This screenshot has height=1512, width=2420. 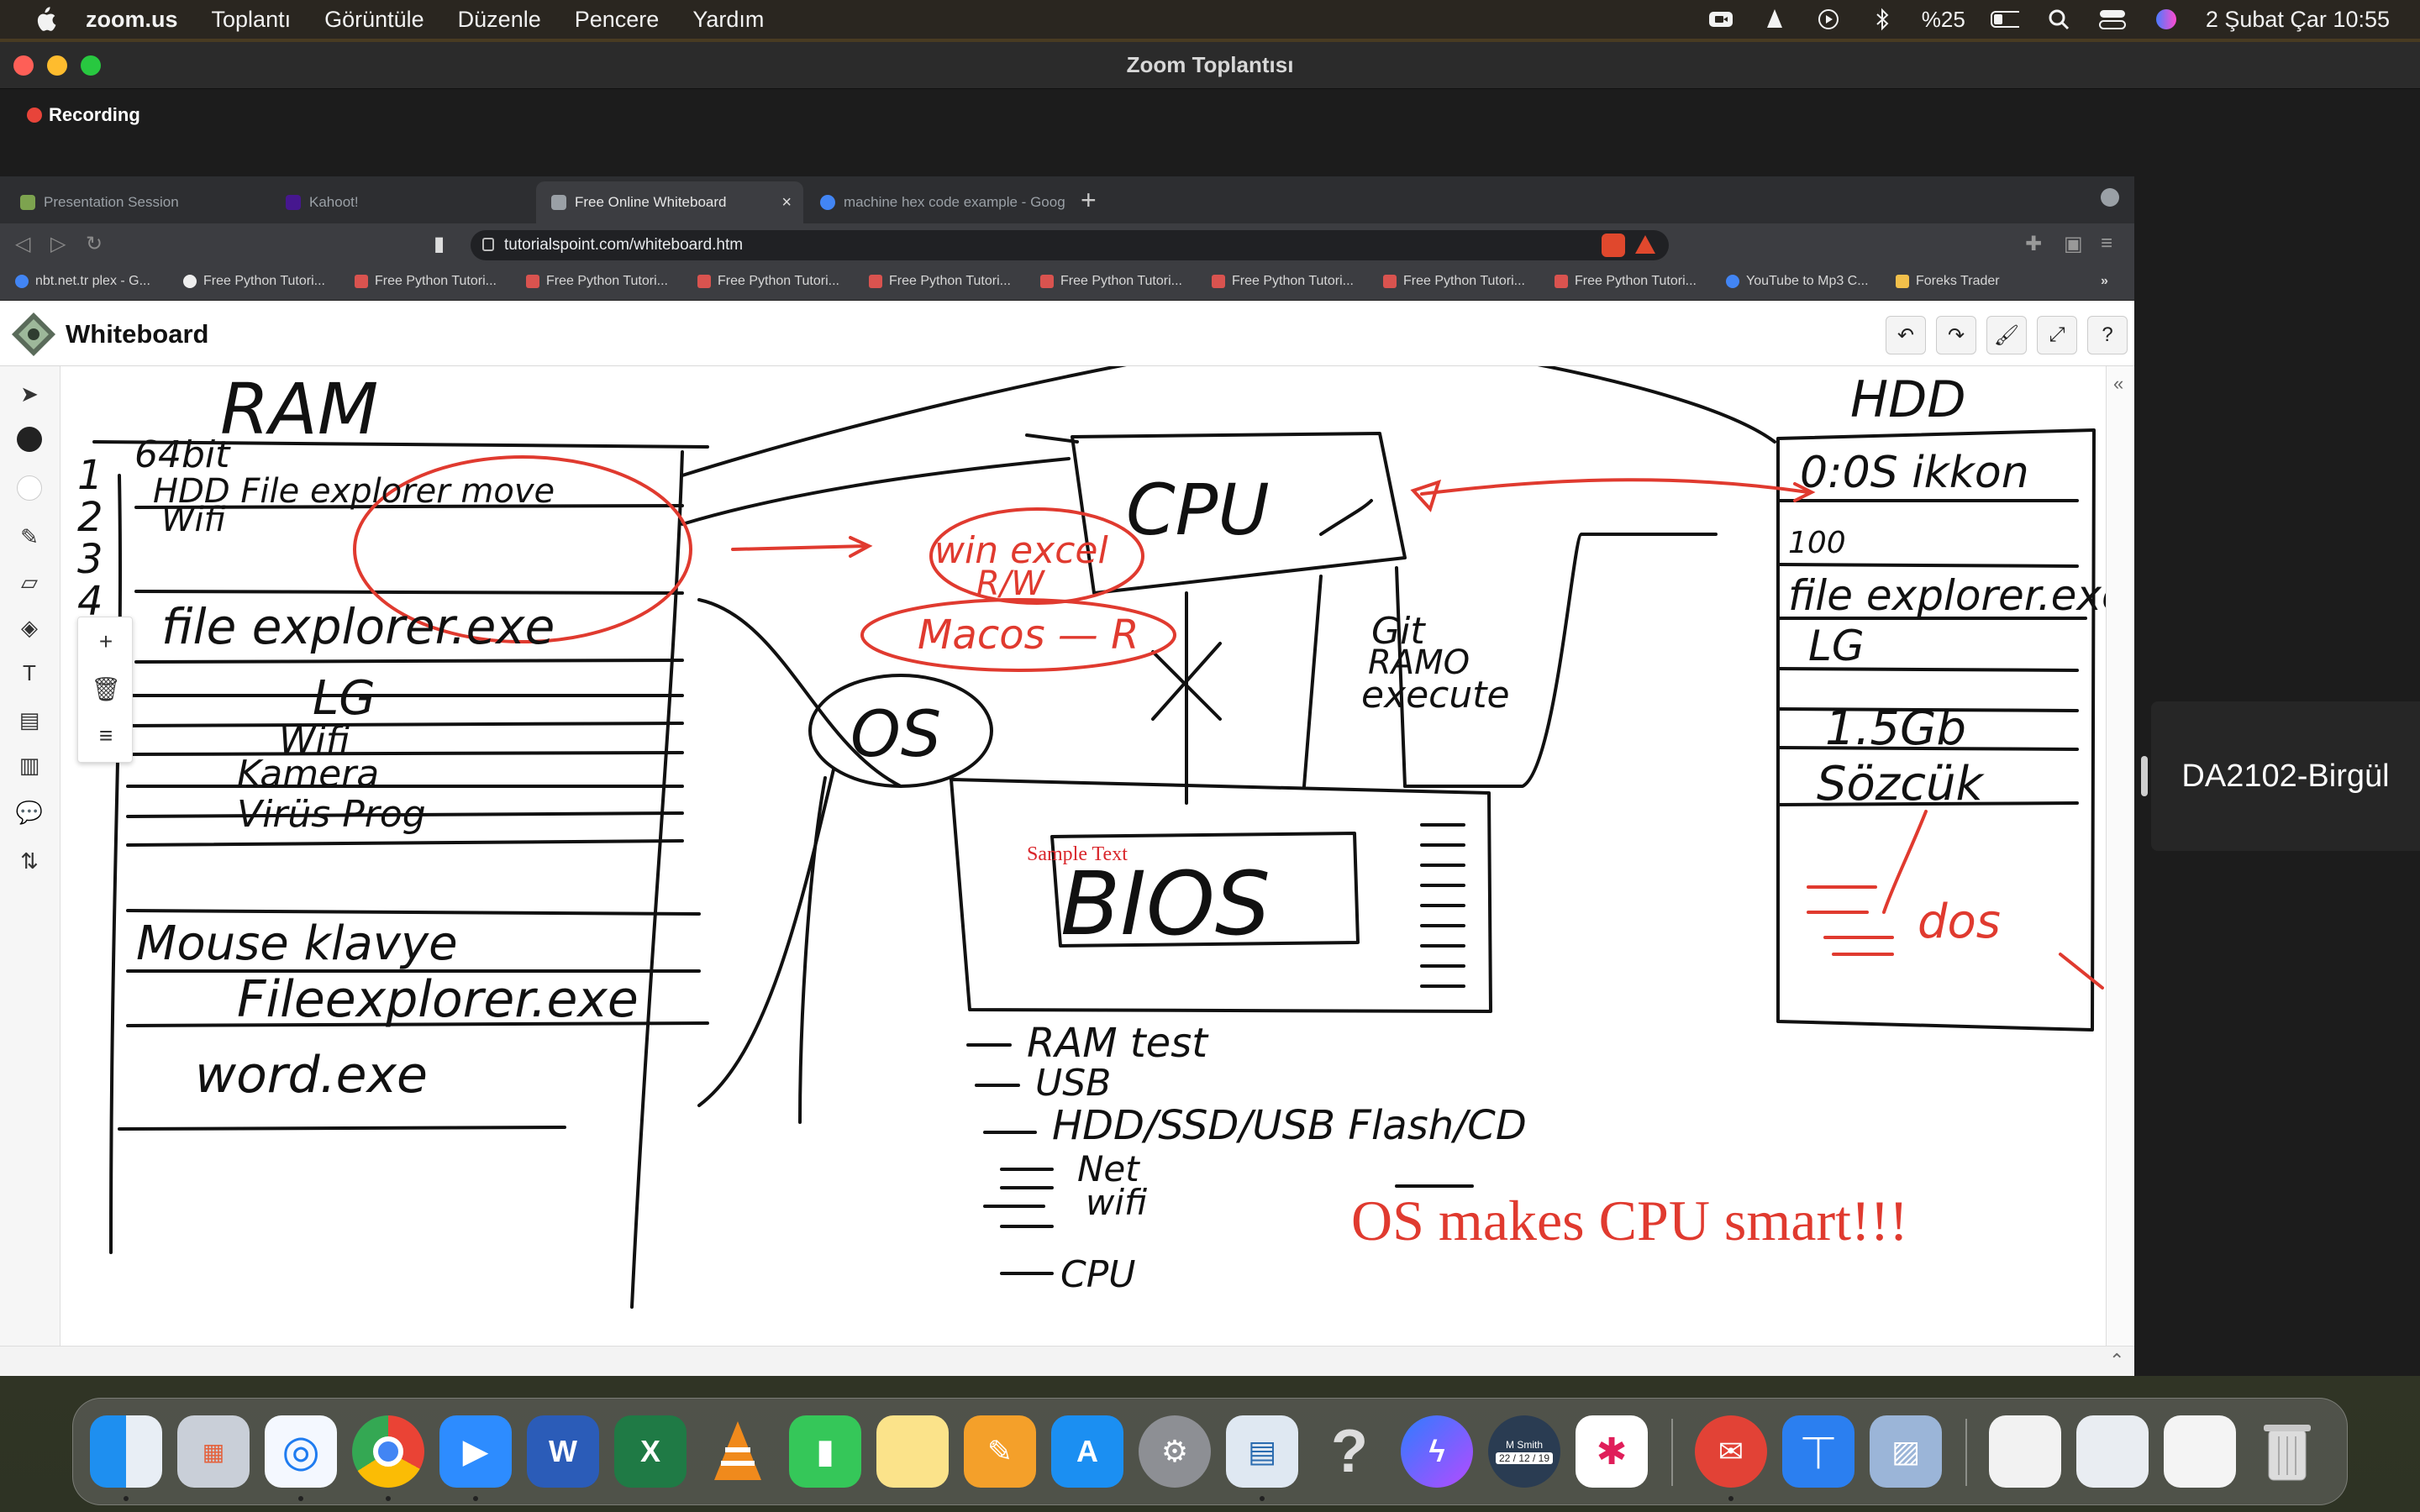 I want to click on slack-icon: ✱, so click(x=1612, y=1451).